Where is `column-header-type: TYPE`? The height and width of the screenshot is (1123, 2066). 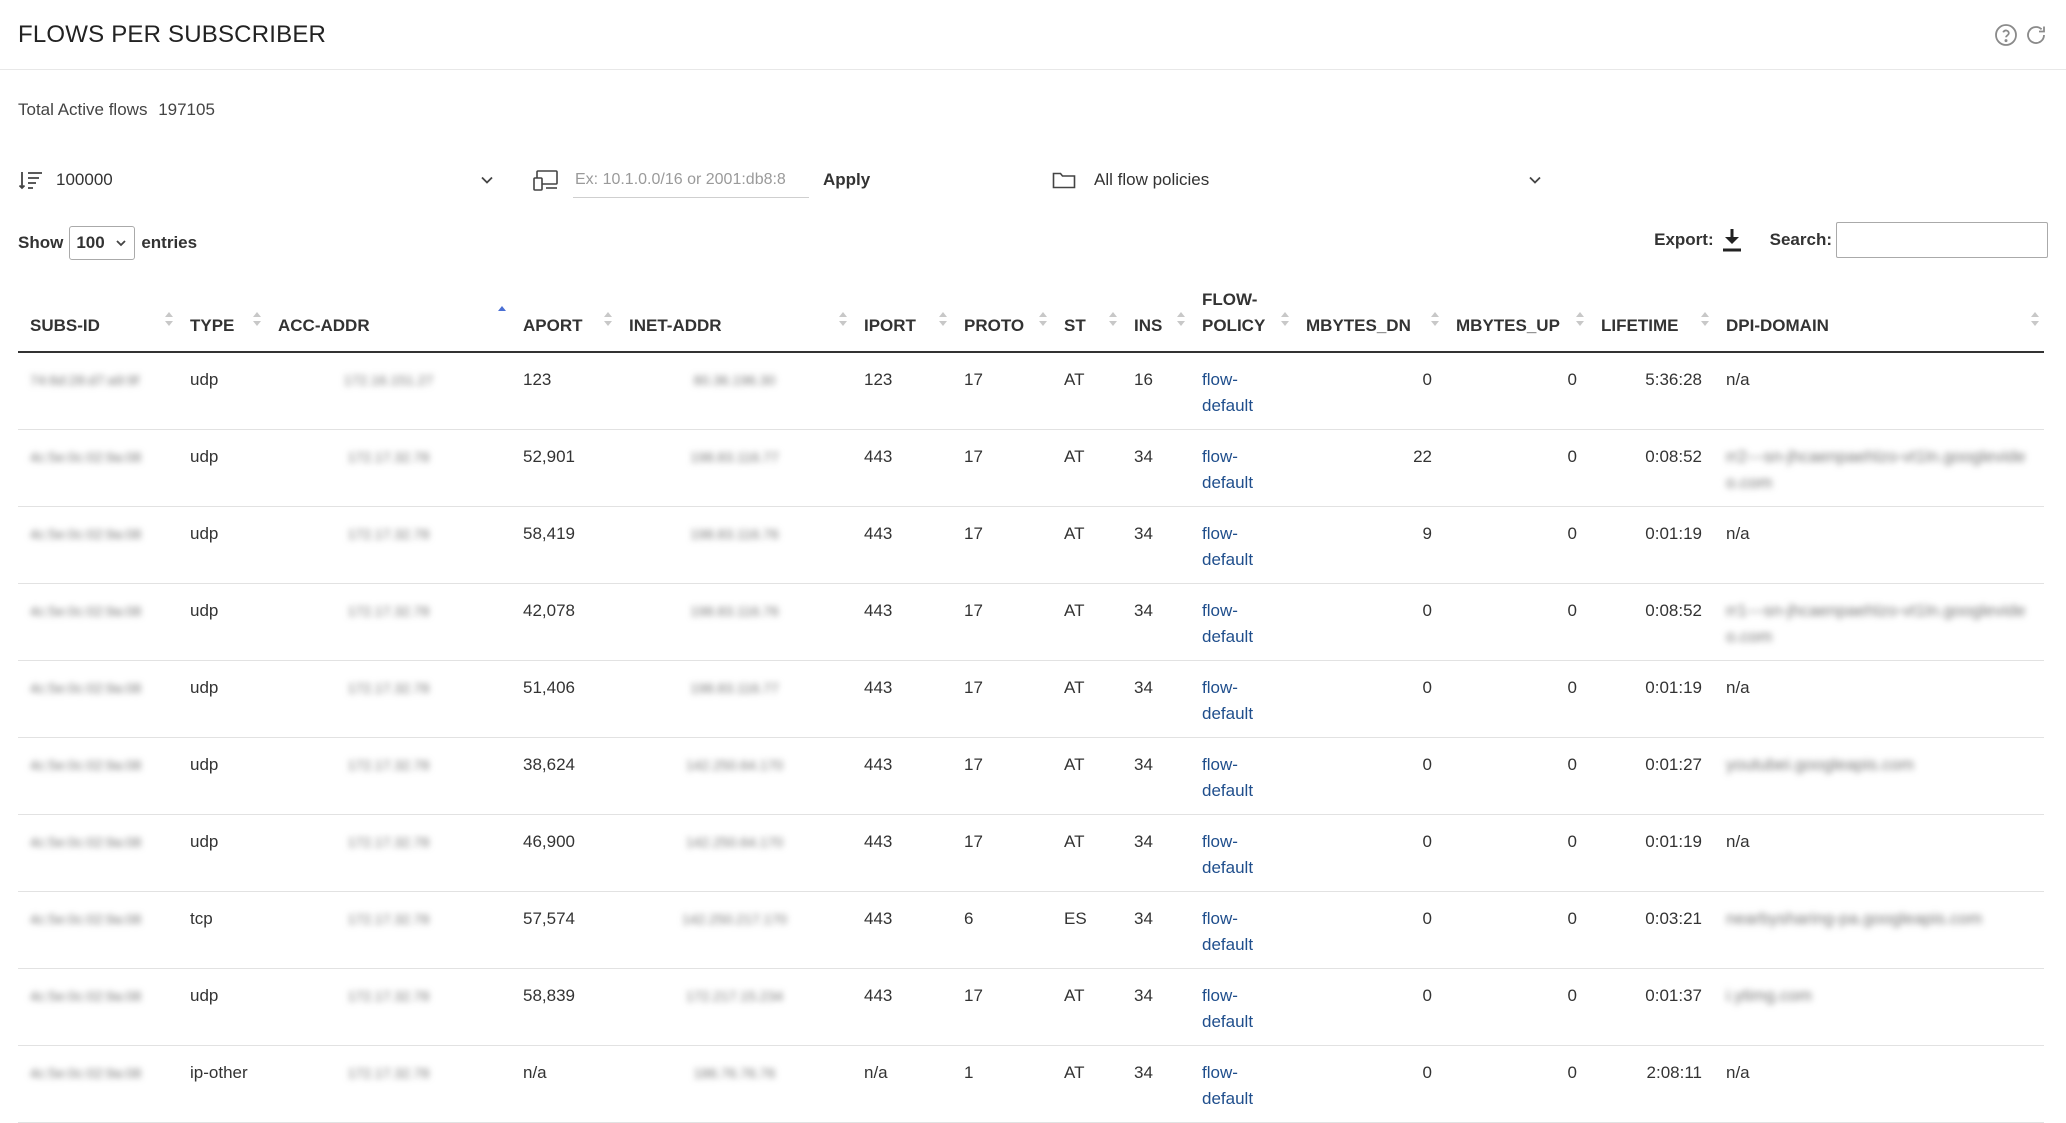
column-header-type: TYPE is located at coordinates (222, 317).